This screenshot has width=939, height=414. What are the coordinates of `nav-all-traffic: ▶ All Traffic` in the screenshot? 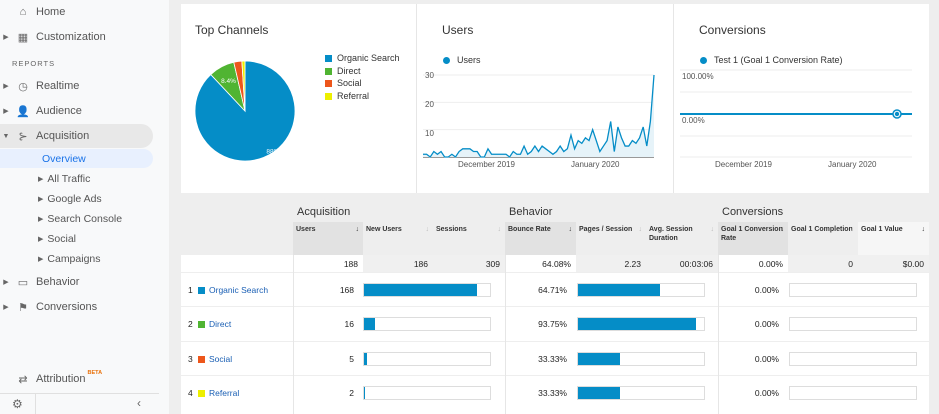 It's located at (64, 179).